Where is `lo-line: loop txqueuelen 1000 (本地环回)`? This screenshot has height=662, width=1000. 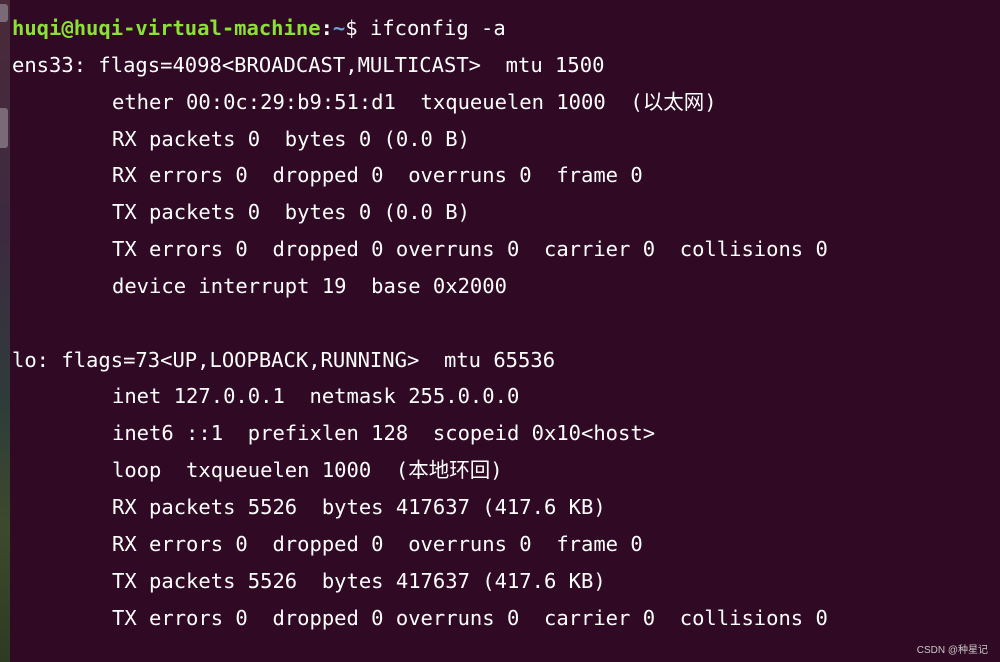
lo-line: loop txqueuelen 1000 (本地环回) is located at coordinates (307, 470).